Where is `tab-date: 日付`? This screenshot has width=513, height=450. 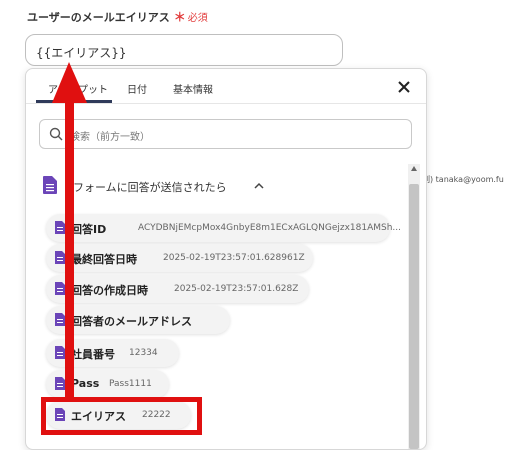
tab-date: 日付 is located at coordinates (137, 88).